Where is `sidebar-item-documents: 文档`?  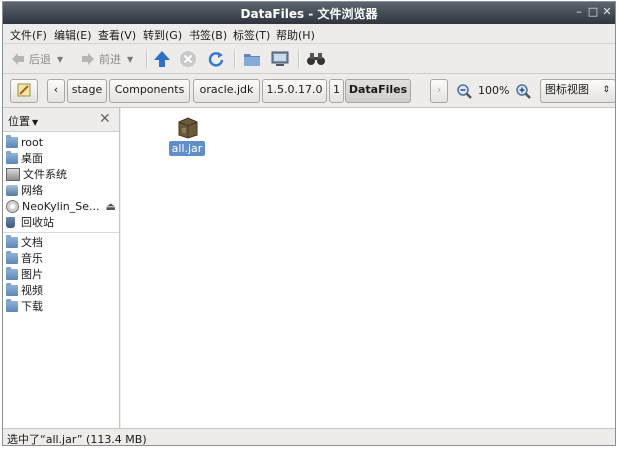 sidebar-item-documents: 文档 is located at coordinates (24, 242).